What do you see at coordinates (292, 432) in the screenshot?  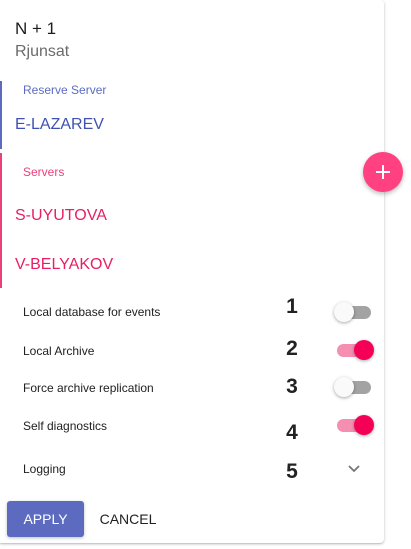 I see `option-number: 4` at bounding box center [292, 432].